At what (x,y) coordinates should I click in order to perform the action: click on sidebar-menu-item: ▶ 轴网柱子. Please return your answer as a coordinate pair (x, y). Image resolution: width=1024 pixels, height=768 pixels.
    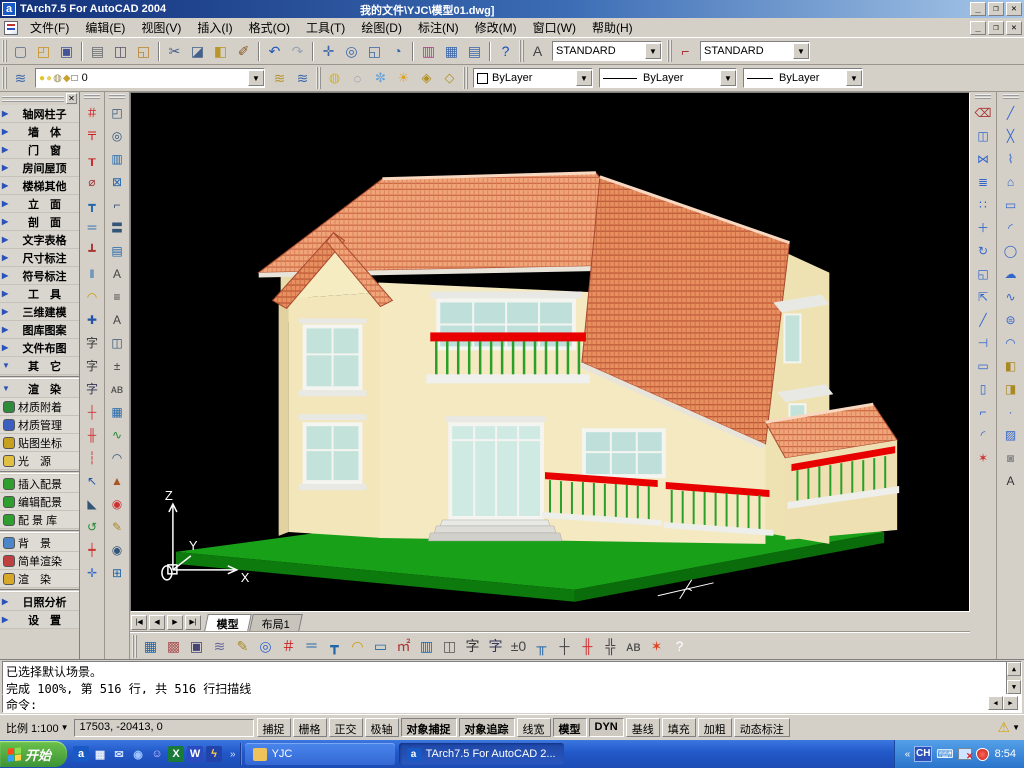
    Looking at the image, I should click on (39, 114).